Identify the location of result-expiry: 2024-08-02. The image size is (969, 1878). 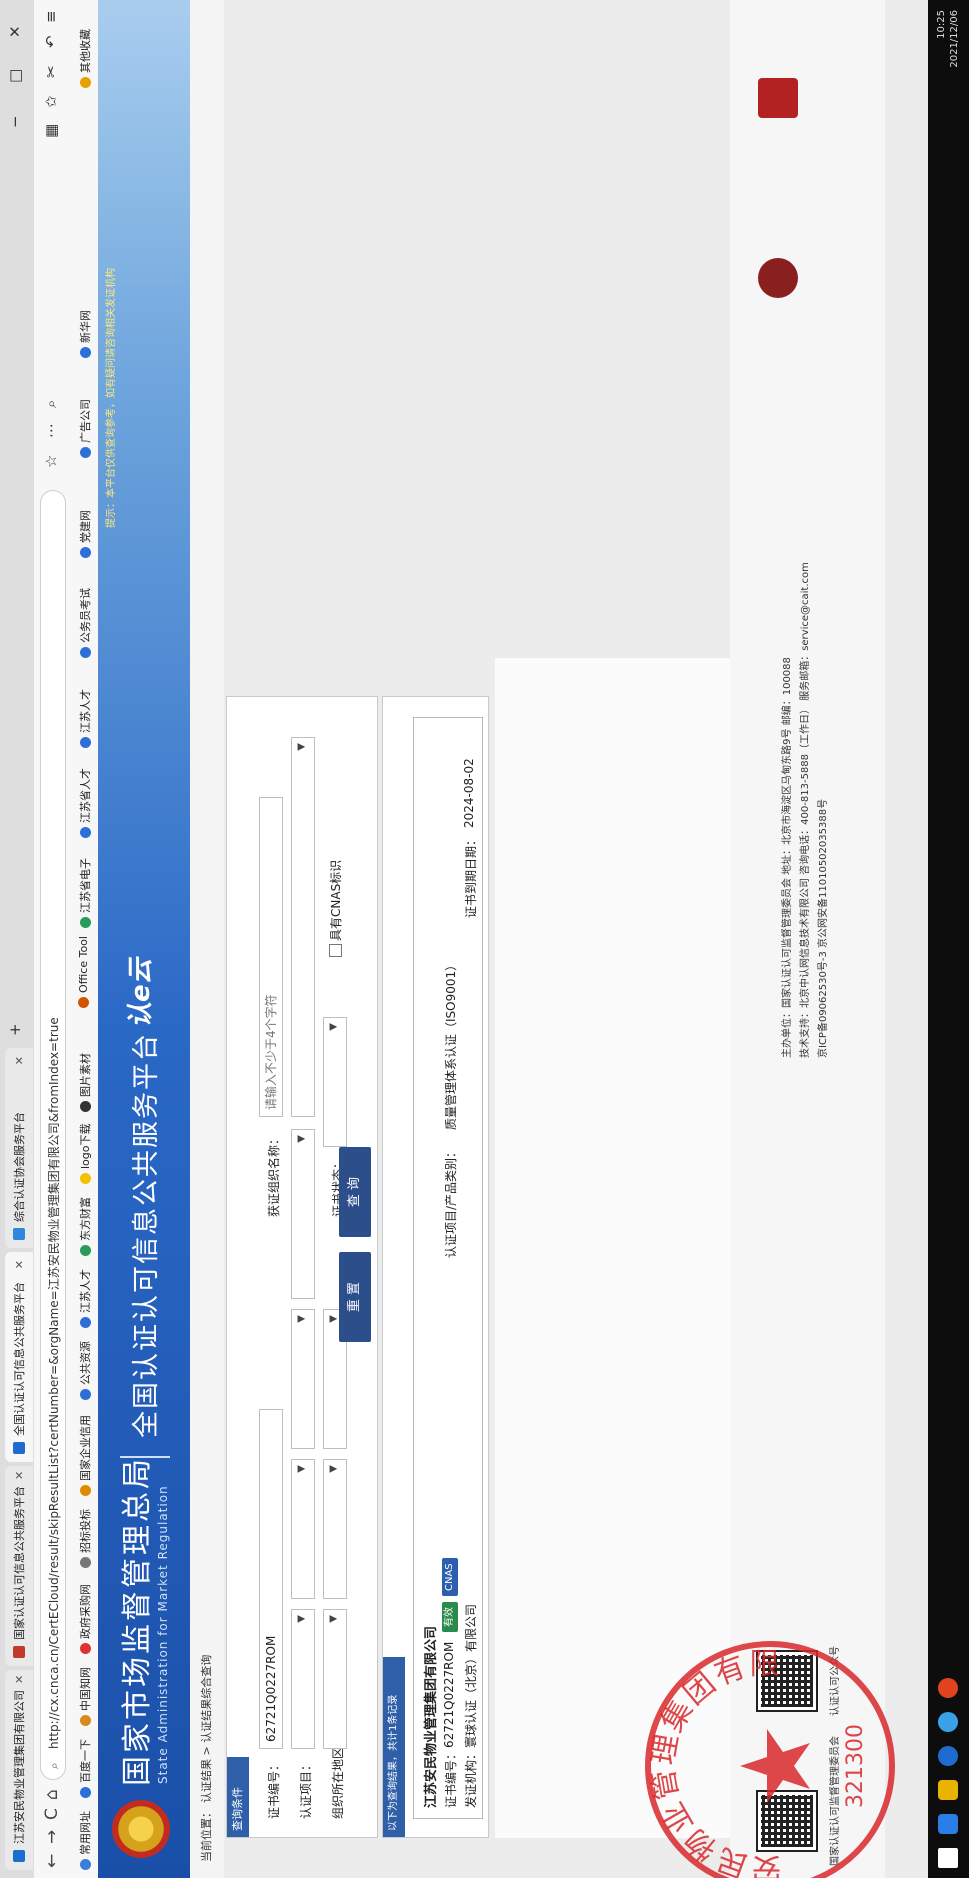
(469, 793).